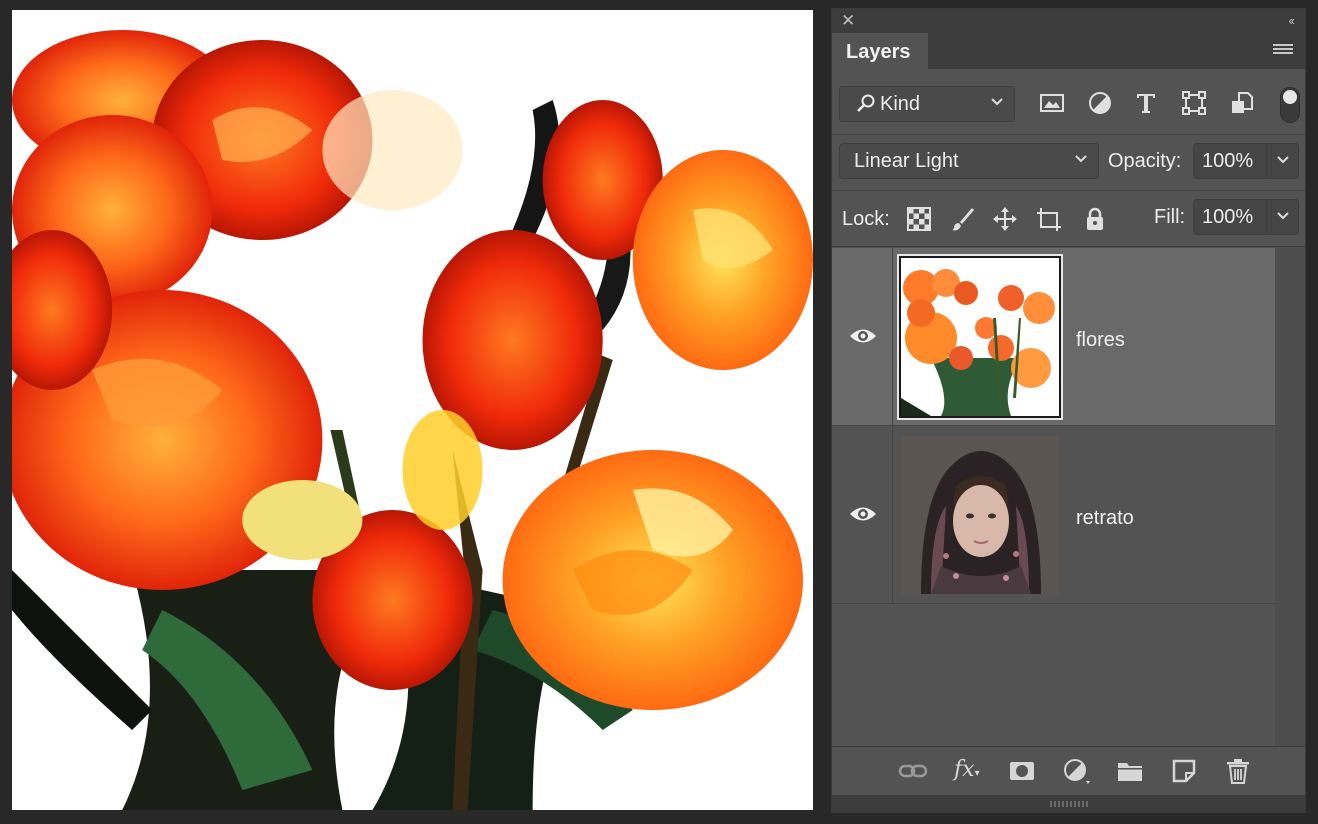  Describe the element at coordinates (848, 21) in the screenshot. I see `close-icon: ✕` at that location.